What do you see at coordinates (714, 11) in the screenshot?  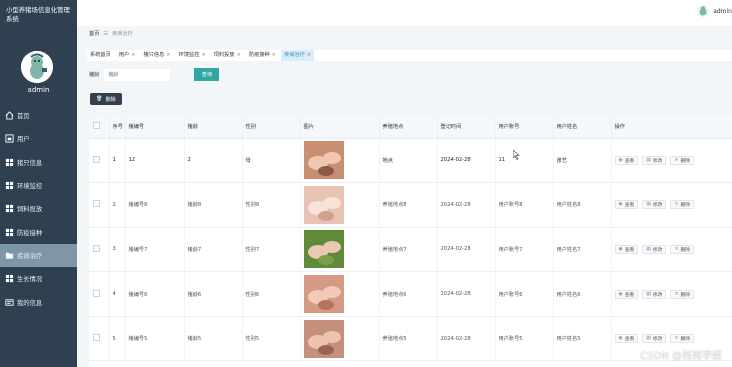 I see `top-user-menu: admin` at bounding box center [714, 11].